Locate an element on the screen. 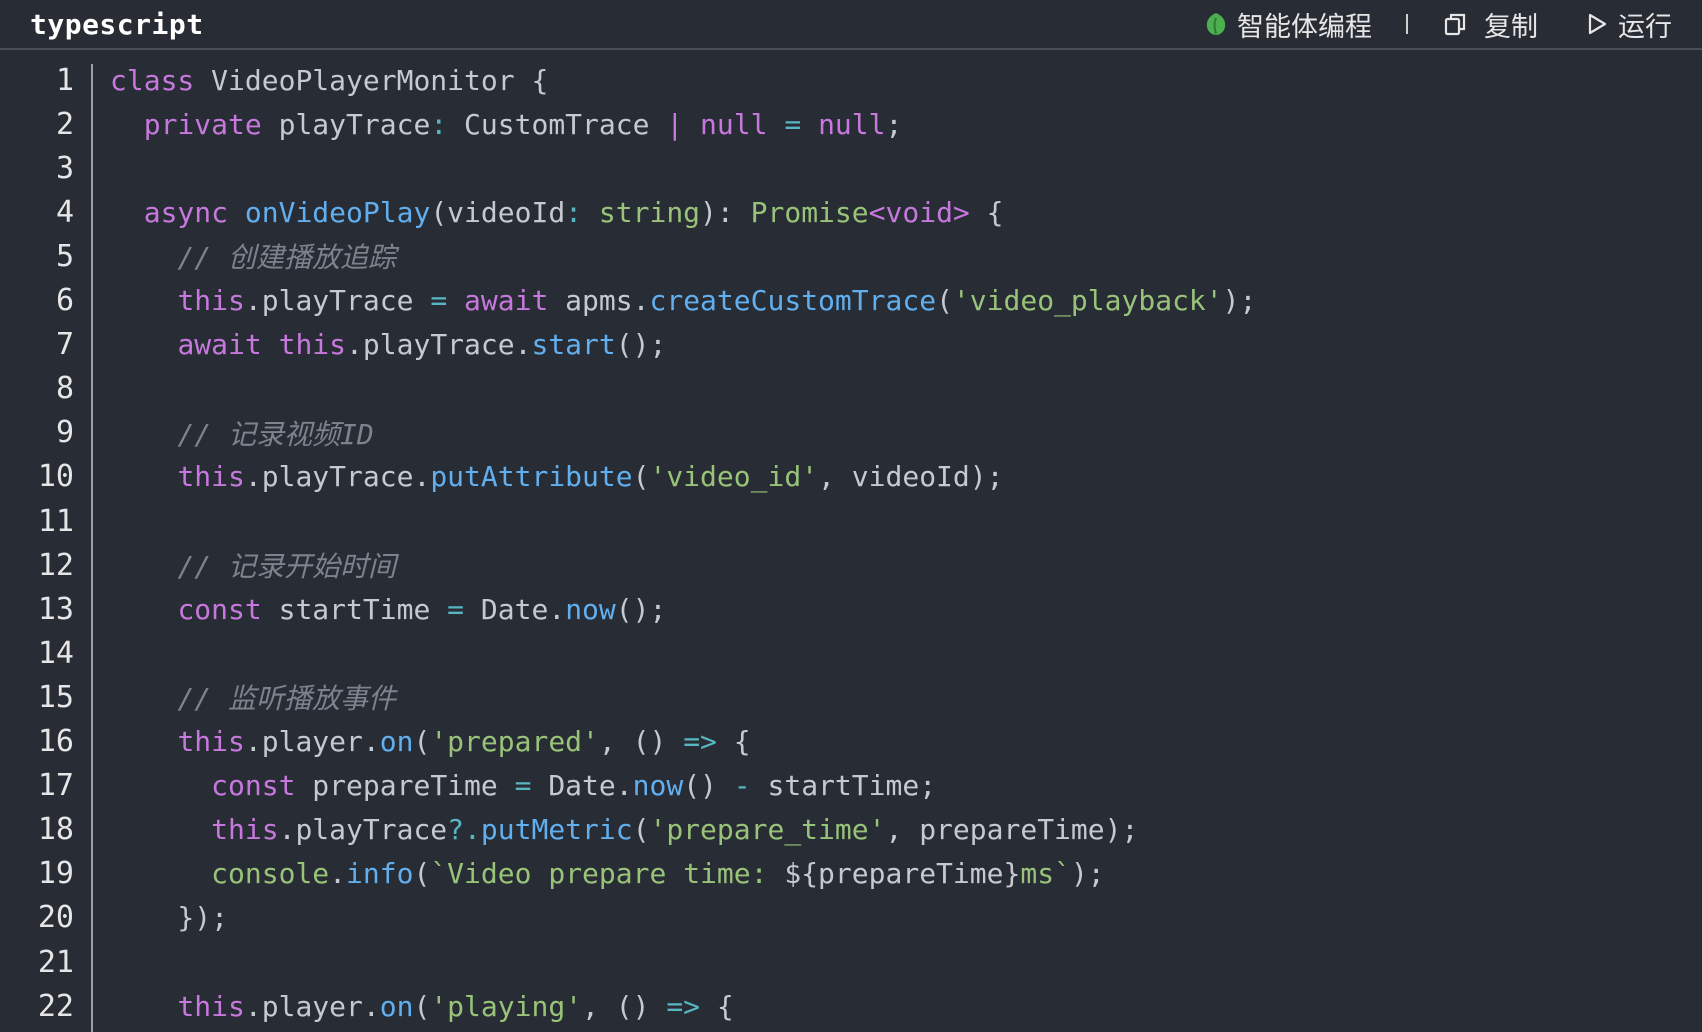 The width and height of the screenshot is (1702, 1032). code-token: info is located at coordinates (380, 874).